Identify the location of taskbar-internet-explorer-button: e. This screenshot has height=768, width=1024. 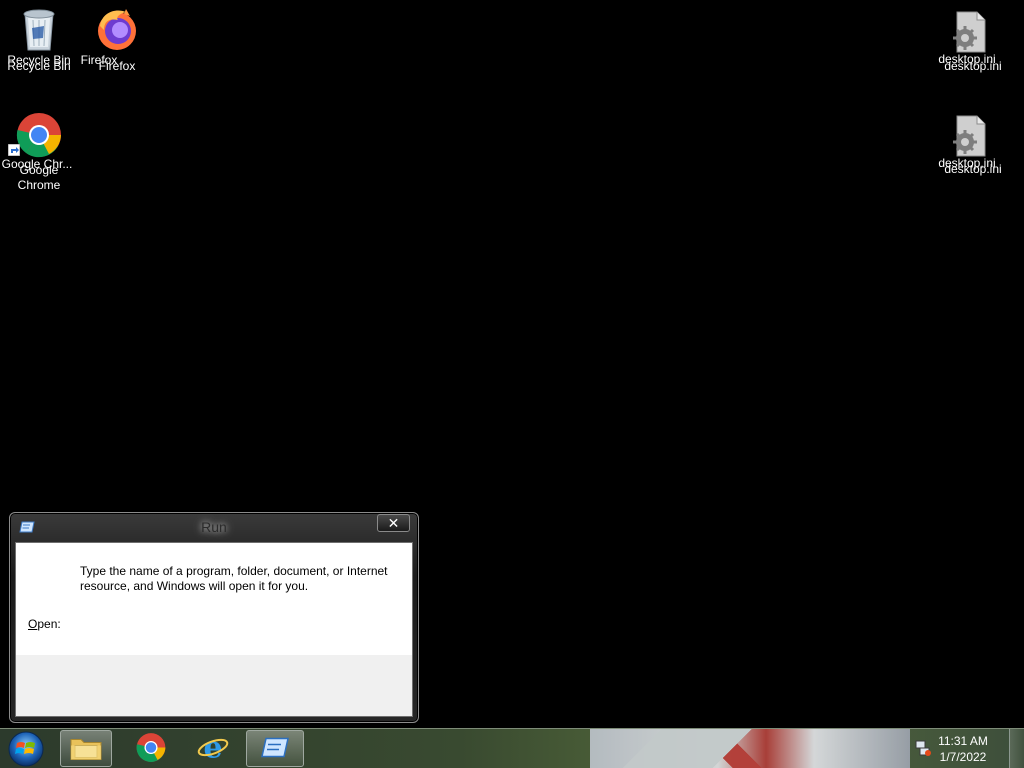
(213, 748).